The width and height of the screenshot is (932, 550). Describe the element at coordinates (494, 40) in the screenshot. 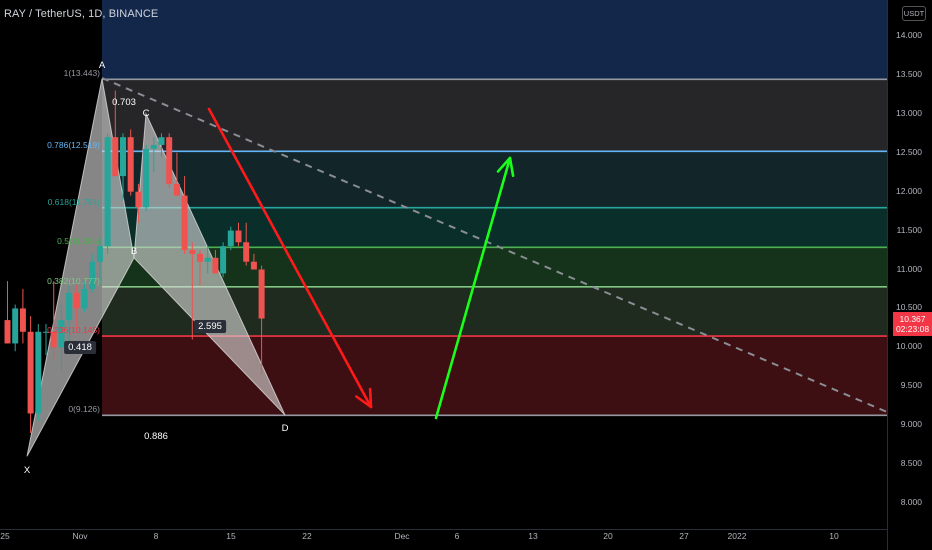

I see `fib-zone-top` at that location.